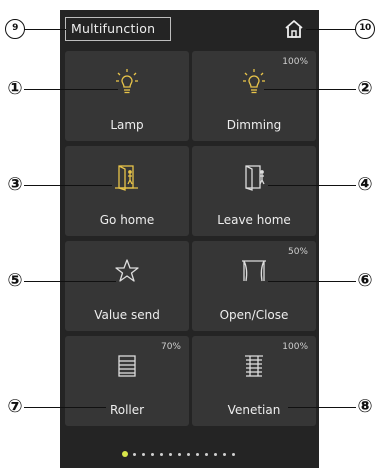 The height and width of the screenshot is (468, 379). I want to click on callout-7: ⑦, so click(15, 406).